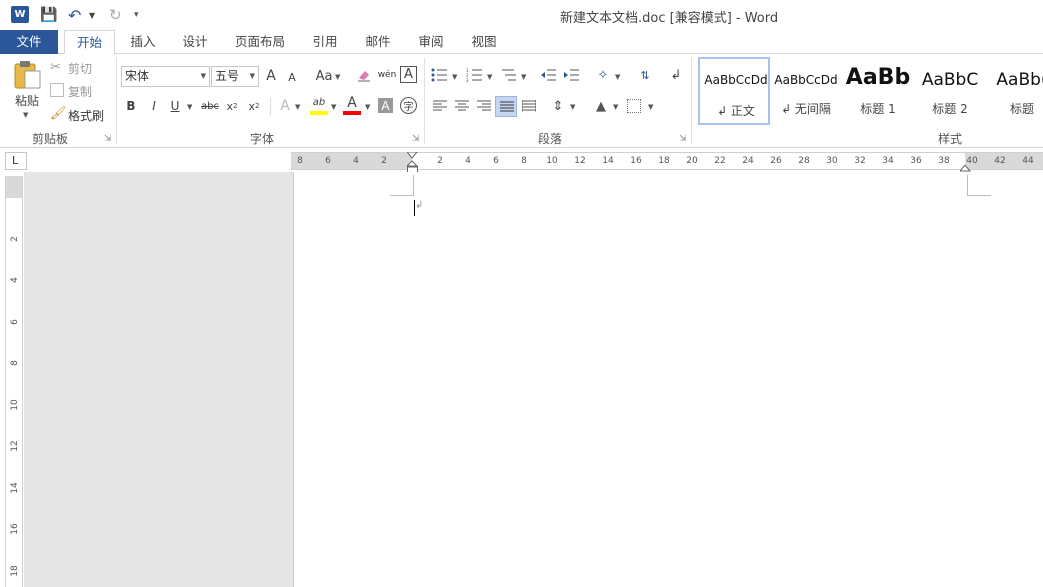 Image resolution: width=1043 pixels, height=587 pixels. Describe the element at coordinates (736, 111) in the screenshot. I see `style-name: ↲ 正文` at that location.